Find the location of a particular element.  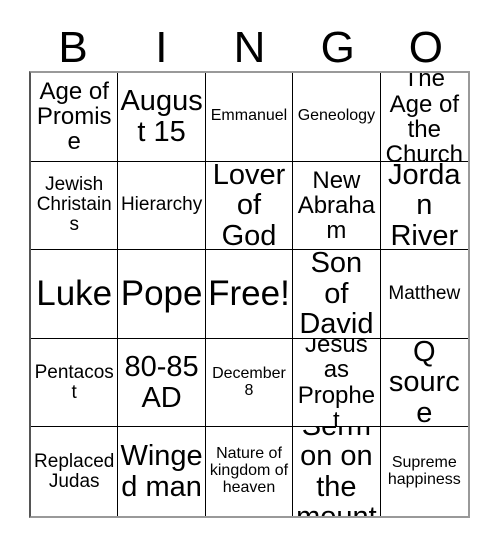

bingo-cell: Jewish Christains is located at coordinates (75, 206).